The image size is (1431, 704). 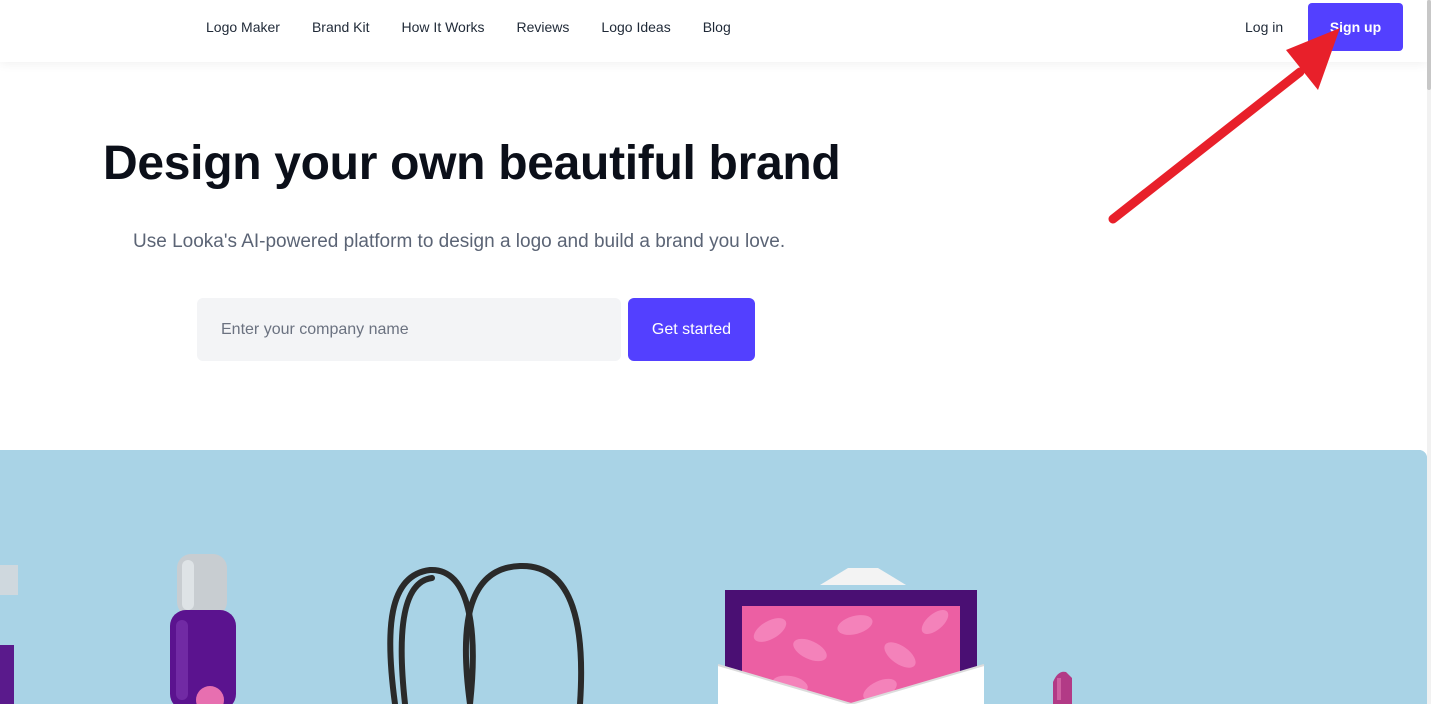 What do you see at coordinates (409, 329) in the screenshot?
I see `company-name-input` at bounding box center [409, 329].